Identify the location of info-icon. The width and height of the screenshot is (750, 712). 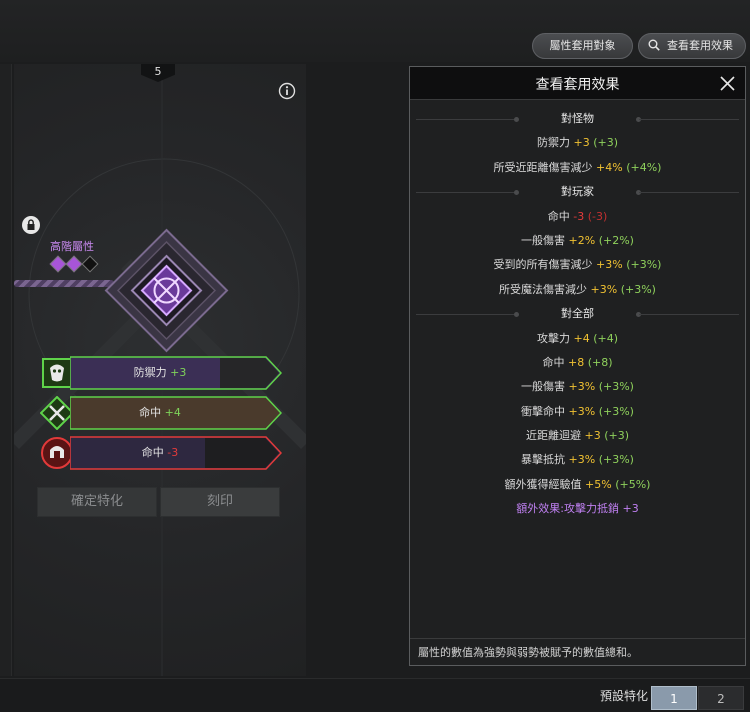
(287, 91).